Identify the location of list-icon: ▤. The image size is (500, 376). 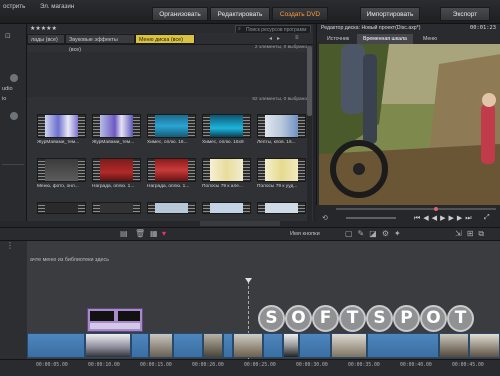
(124, 233).